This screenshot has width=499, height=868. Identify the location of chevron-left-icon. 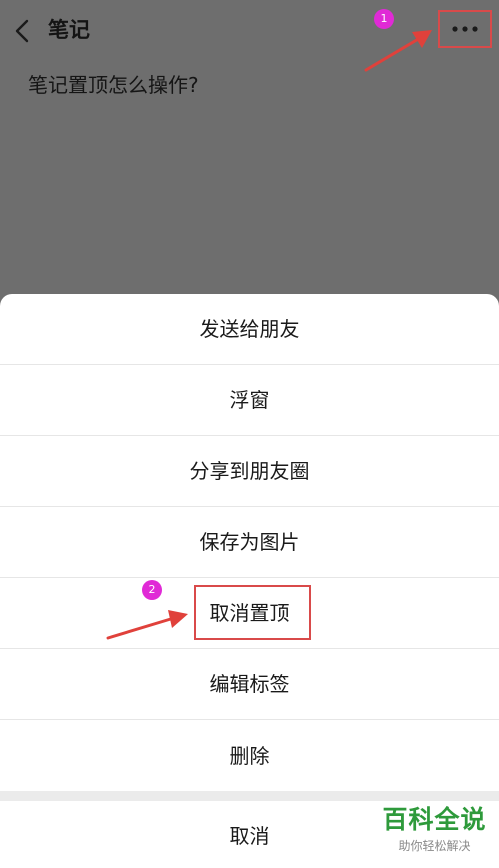
(23, 31).